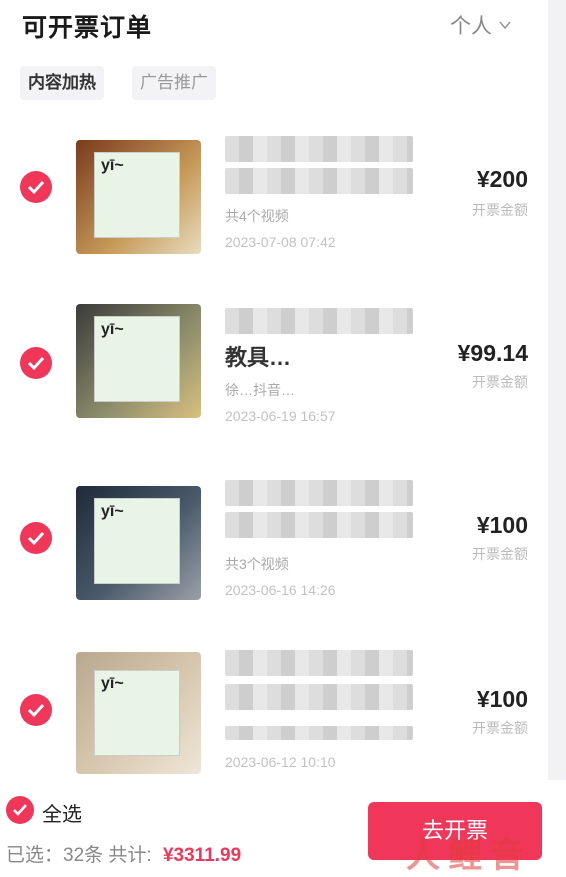 This screenshot has height=877, width=566. What do you see at coordinates (280, 762) in the screenshot?
I see `order-date: 2023-06-12 10:10` at bounding box center [280, 762].